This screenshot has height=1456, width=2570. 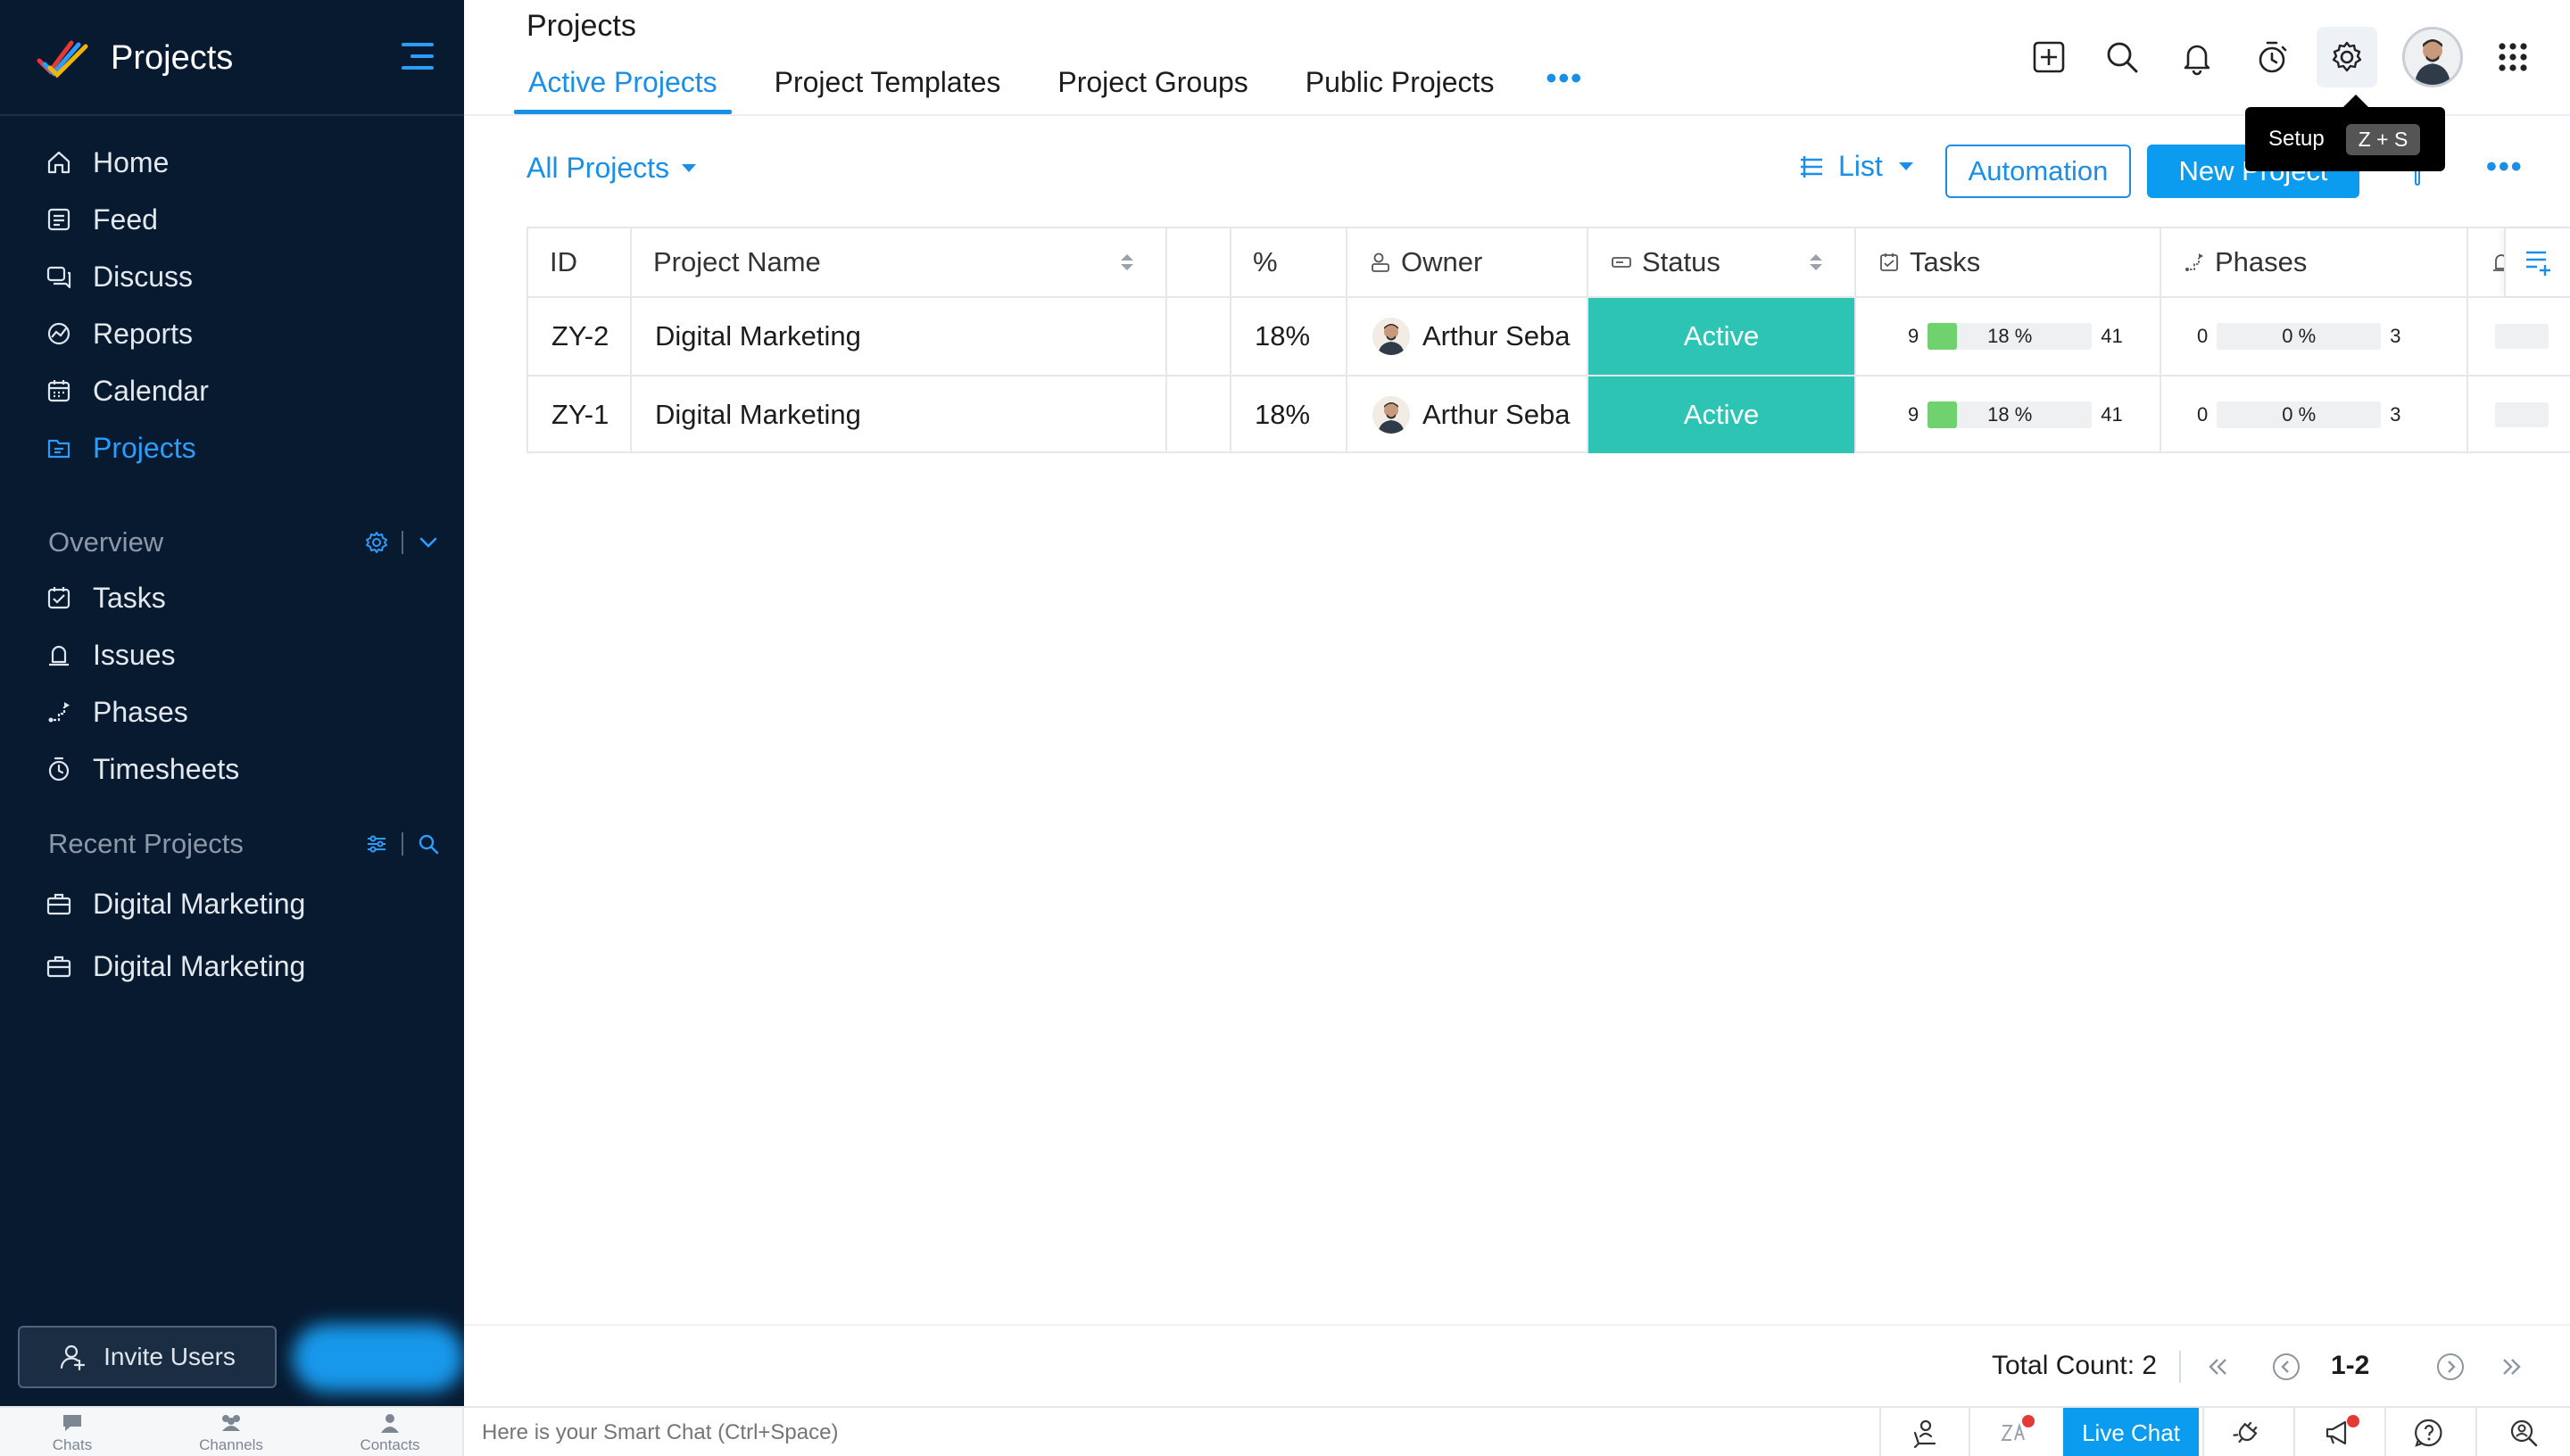 What do you see at coordinates (1289, 262) in the screenshot?
I see `column-header-percent: %` at bounding box center [1289, 262].